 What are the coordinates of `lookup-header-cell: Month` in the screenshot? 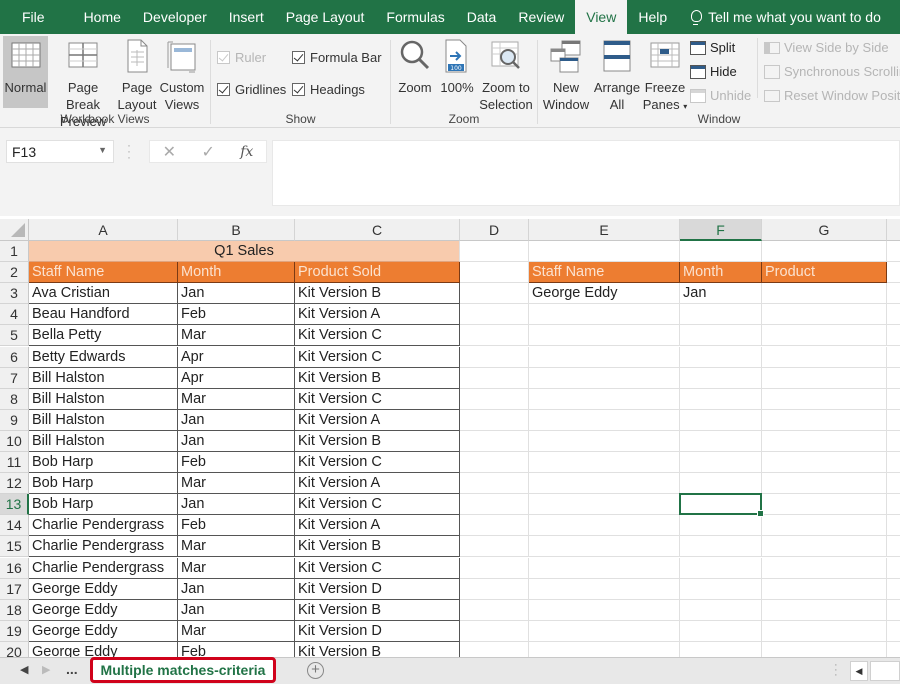 It's located at (721, 273).